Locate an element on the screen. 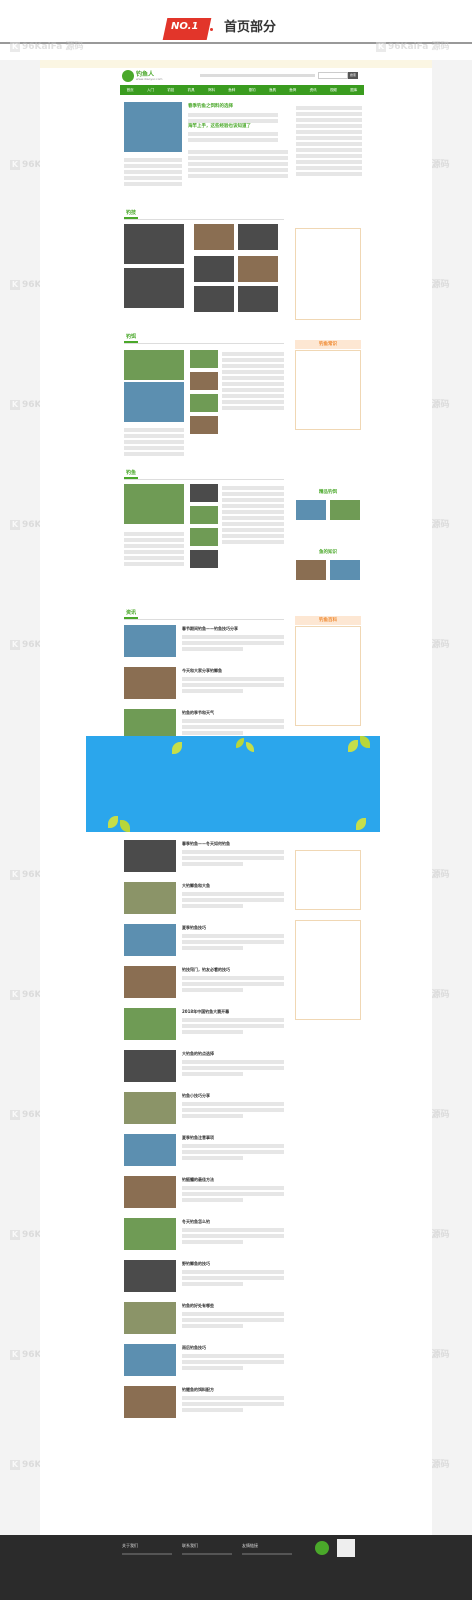 The height and width of the screenshot is (1600, 472). section-tab: 钓鱼 is located at coordinates (131, 474).